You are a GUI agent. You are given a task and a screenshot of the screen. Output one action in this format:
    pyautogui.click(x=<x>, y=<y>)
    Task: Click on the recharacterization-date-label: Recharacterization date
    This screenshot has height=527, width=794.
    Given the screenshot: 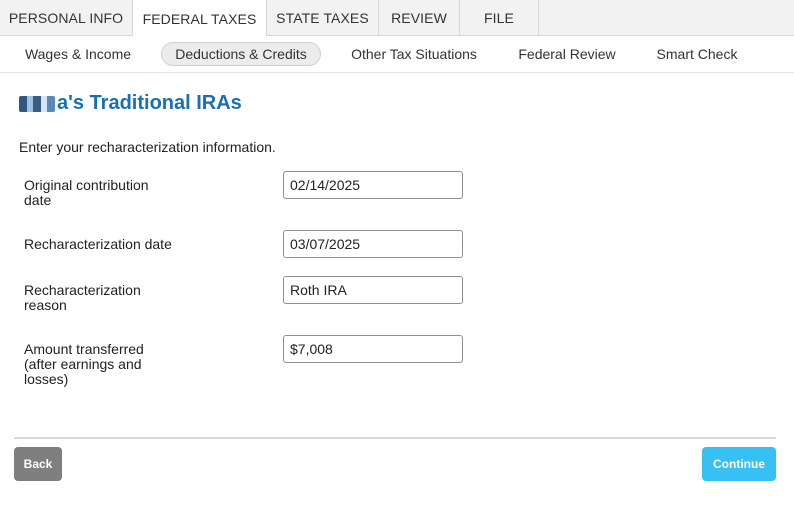 What is the action you would take?
    pyautogui.click(x=98, y=244)
    